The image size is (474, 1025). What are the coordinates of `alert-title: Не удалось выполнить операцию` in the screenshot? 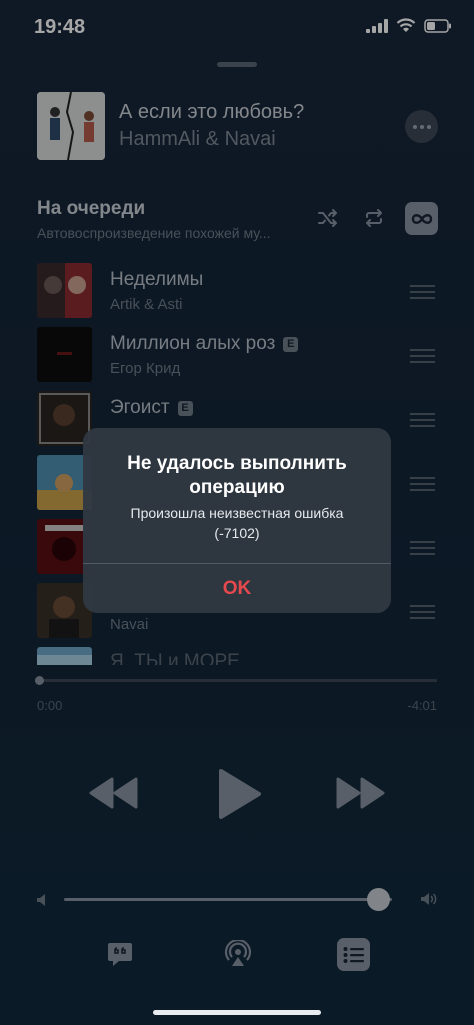 It's located at (237, 475).